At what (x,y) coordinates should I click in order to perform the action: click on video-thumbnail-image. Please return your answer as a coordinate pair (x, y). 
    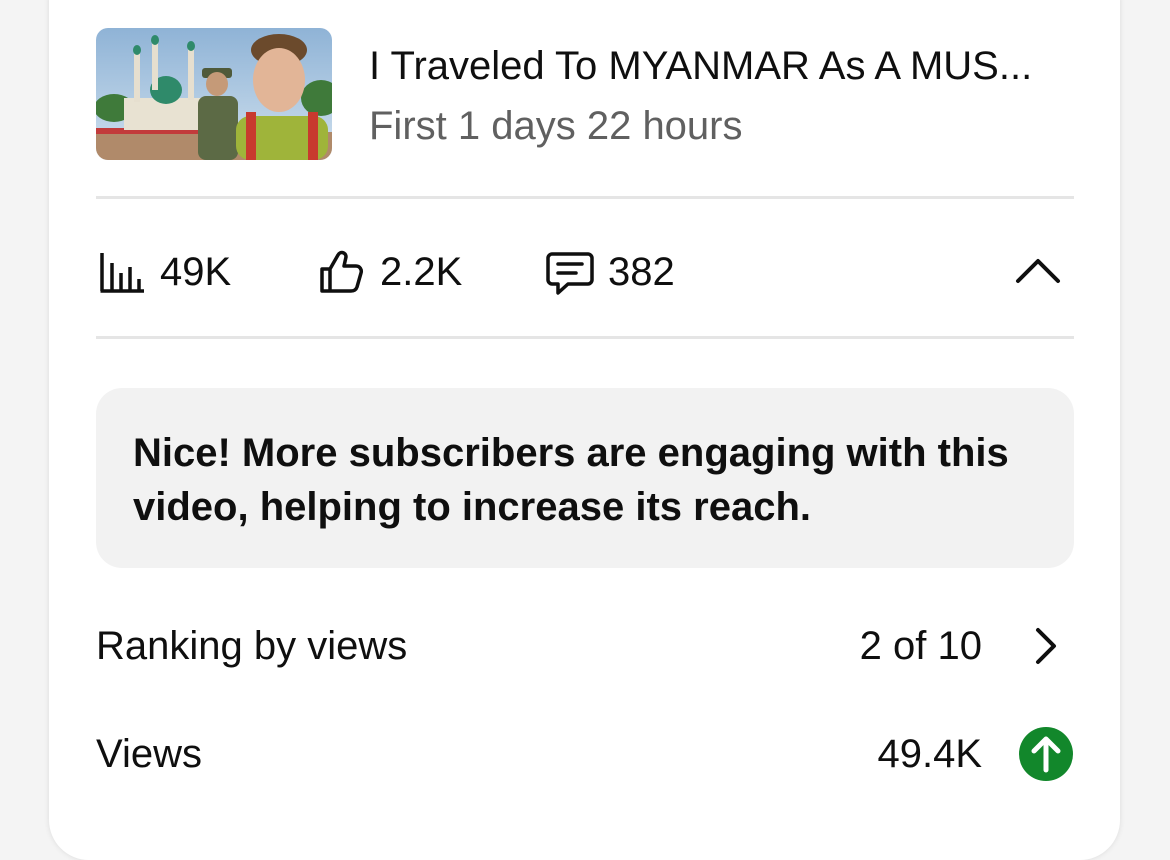
    Looking at the image, I should click on (214, 94).